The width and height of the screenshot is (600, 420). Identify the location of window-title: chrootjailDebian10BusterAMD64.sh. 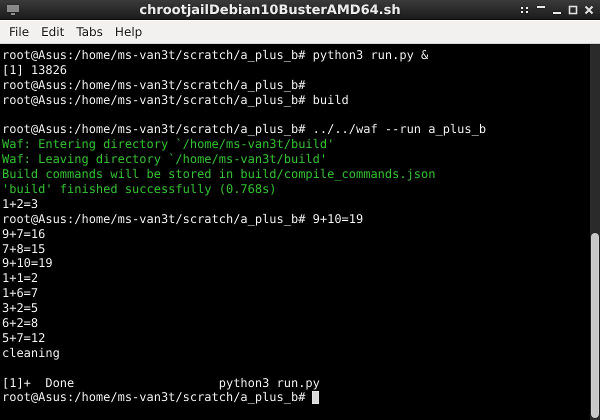
(270, 10).